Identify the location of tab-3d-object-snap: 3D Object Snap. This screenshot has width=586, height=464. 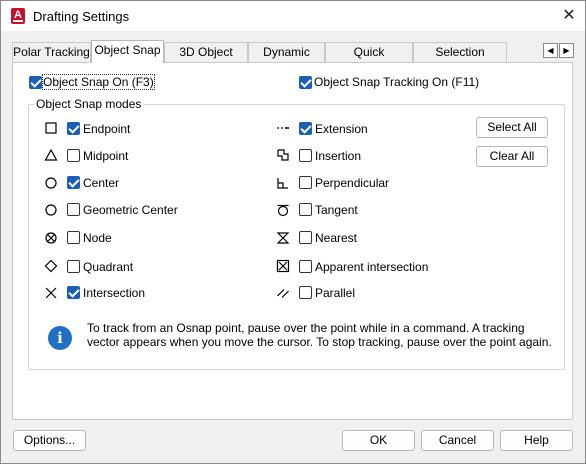
(206, 60).